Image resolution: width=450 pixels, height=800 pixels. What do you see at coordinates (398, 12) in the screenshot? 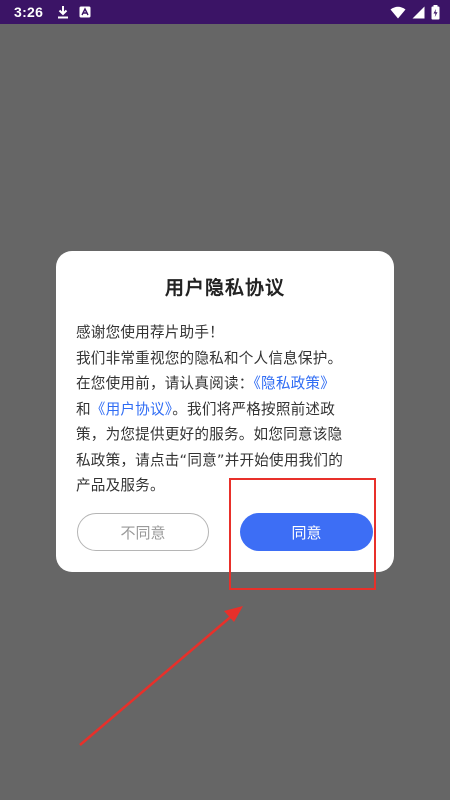
I see `wifi-icon` at bounding box center [398, 12].